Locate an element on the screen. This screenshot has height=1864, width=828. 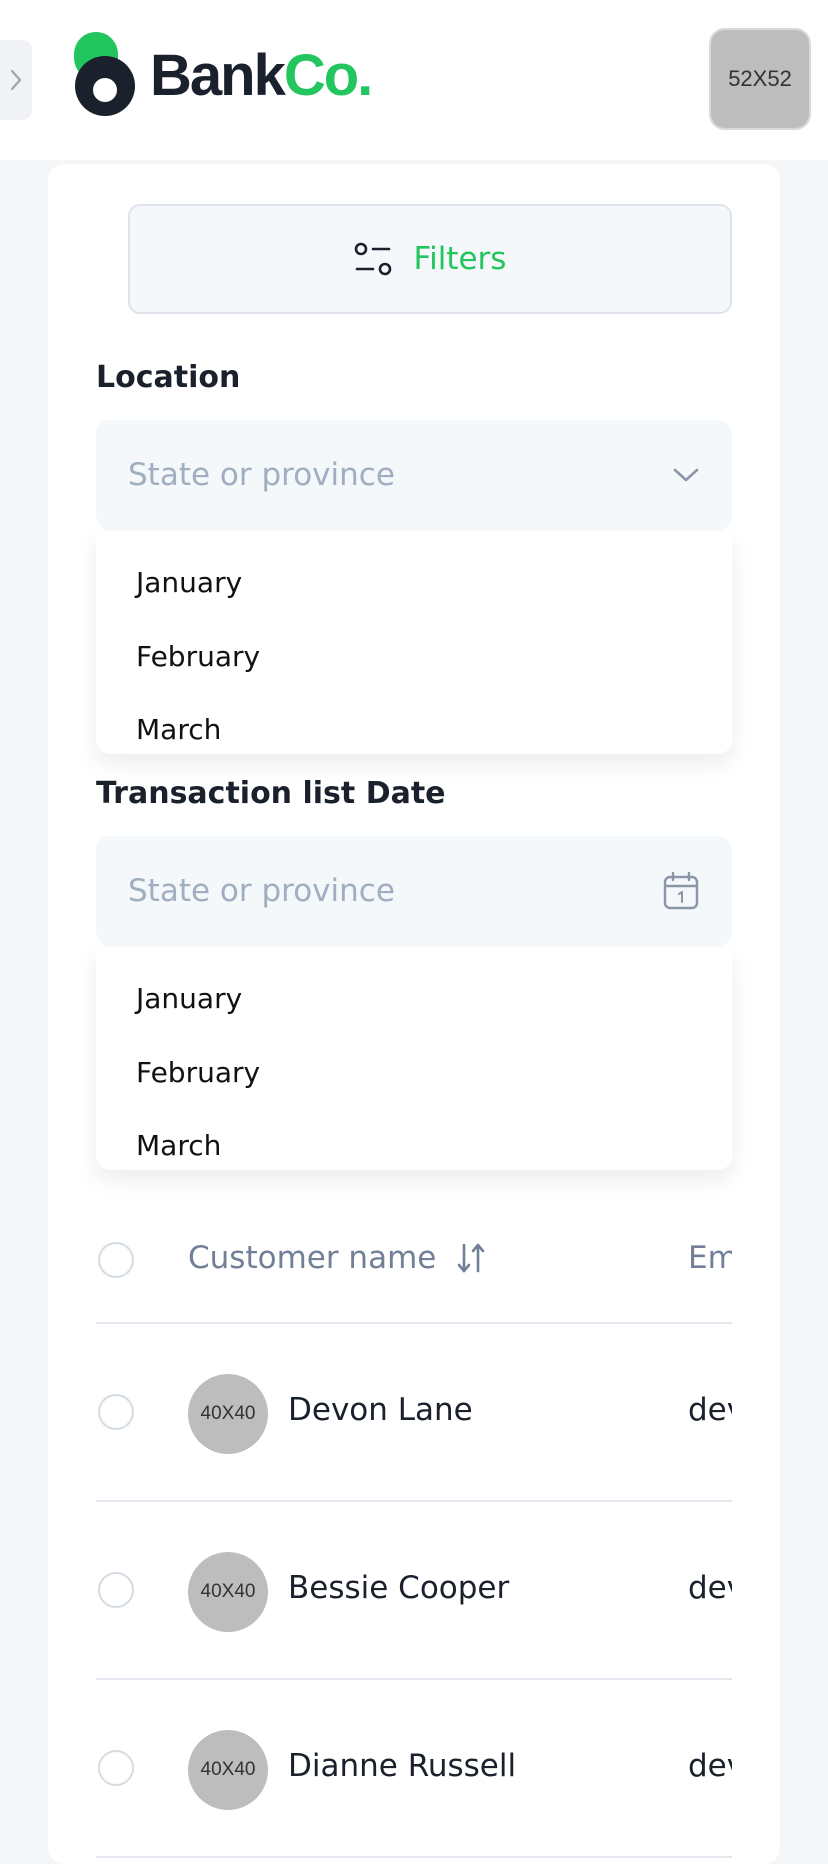
table-header: Customer name Email is located at coordinates (414, 1270).